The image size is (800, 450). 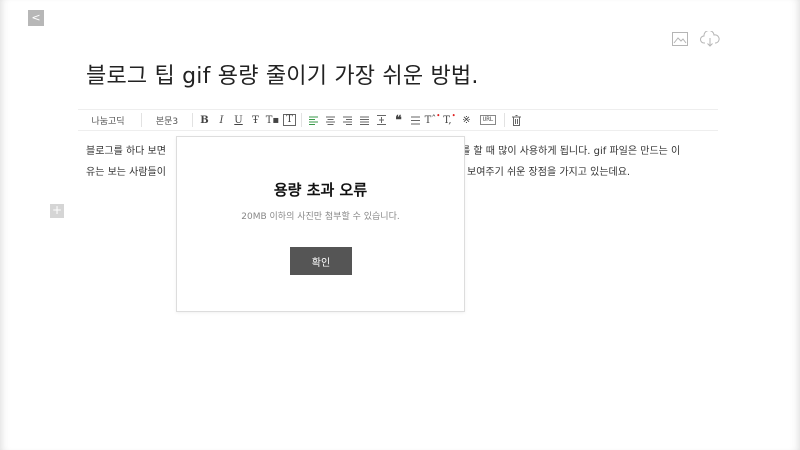 I want to click on font-family-select: 나눔고딕, so click(x=108, y=120).